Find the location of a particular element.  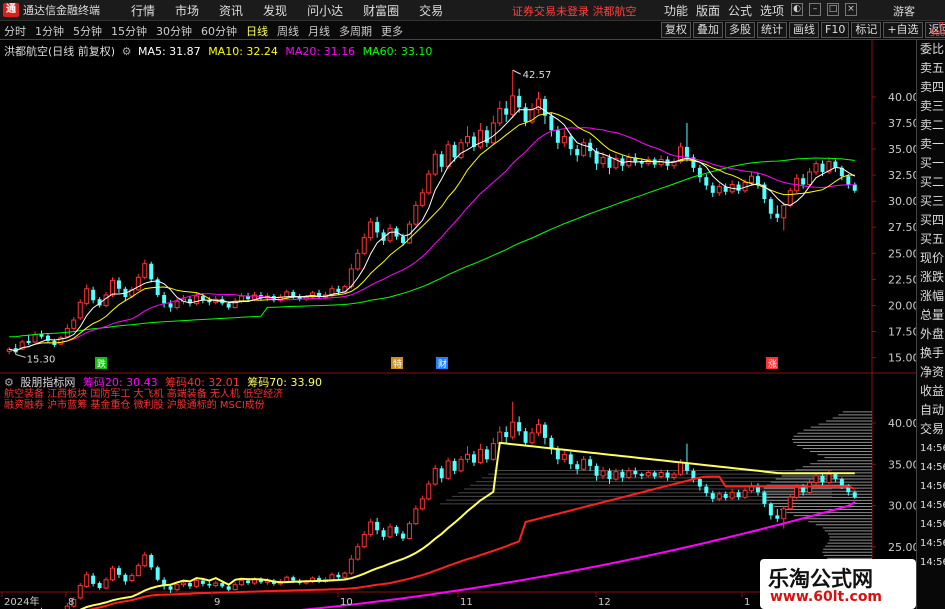

menu-function: 功能 is located at coordinates (676, 10).